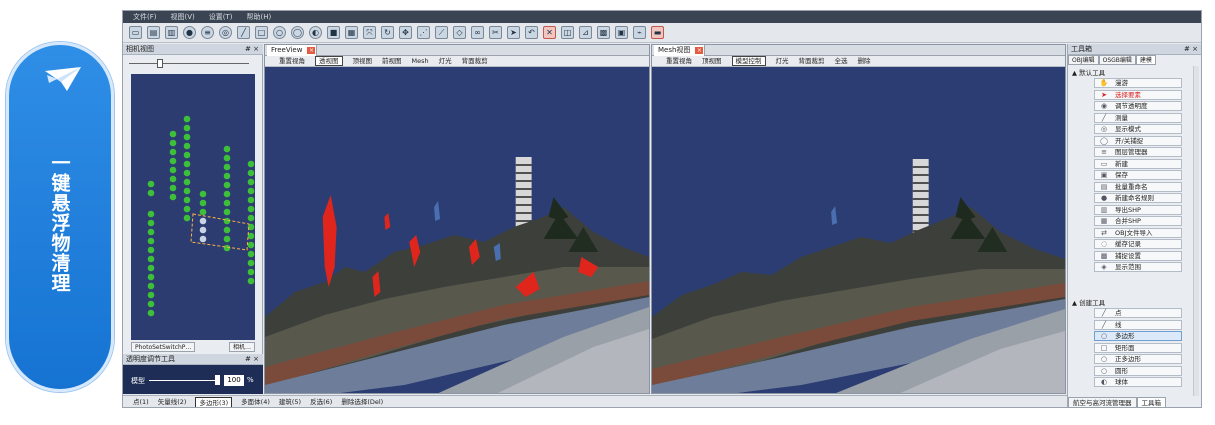 This screenshot has width=1215, height=425. What do you see at coordinates (531, 32) in the screenshot?
I see `undo-icon: ↶` at bounding box center [531, 32].